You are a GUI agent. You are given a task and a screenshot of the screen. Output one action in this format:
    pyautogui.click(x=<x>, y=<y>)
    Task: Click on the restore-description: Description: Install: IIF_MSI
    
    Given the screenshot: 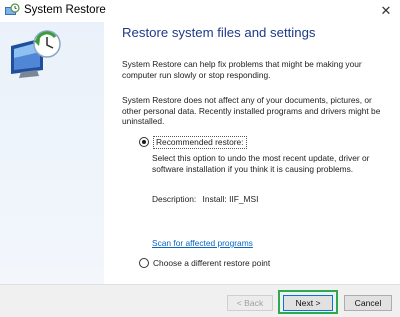 What is the action you would take?
    pyautogui.click(x=205, y=199)
    